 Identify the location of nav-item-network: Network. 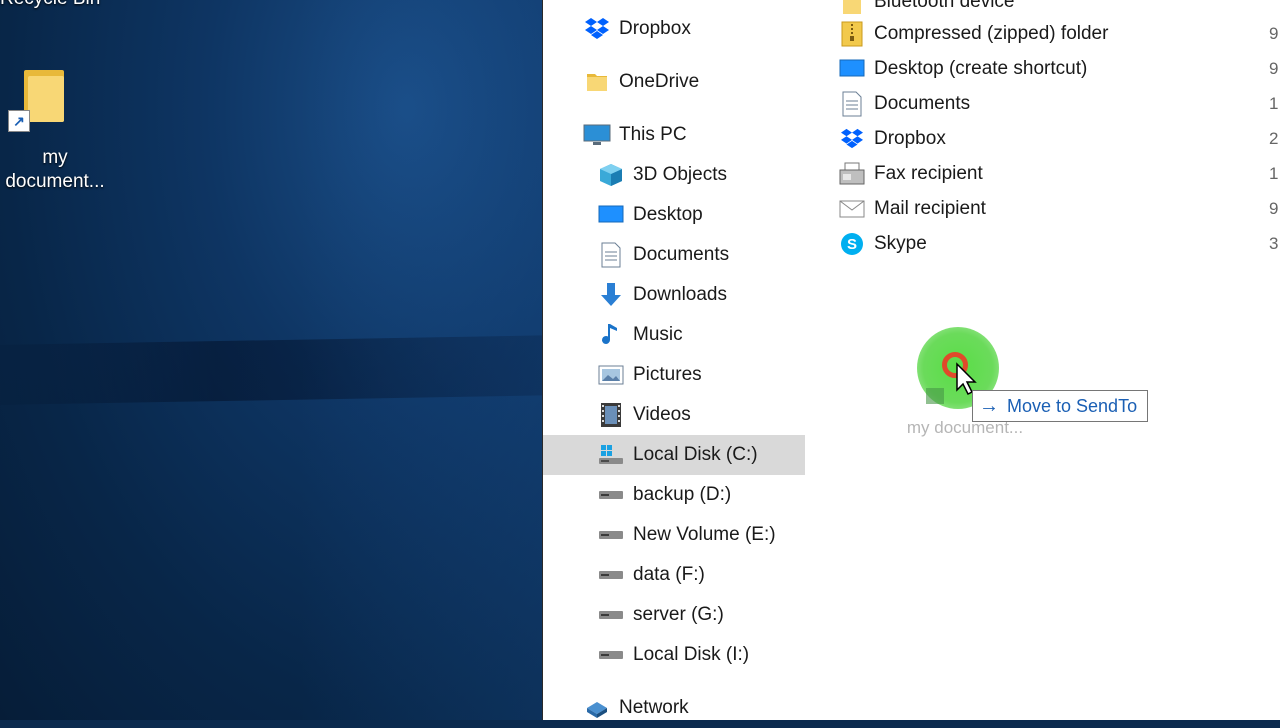
(674, 708).